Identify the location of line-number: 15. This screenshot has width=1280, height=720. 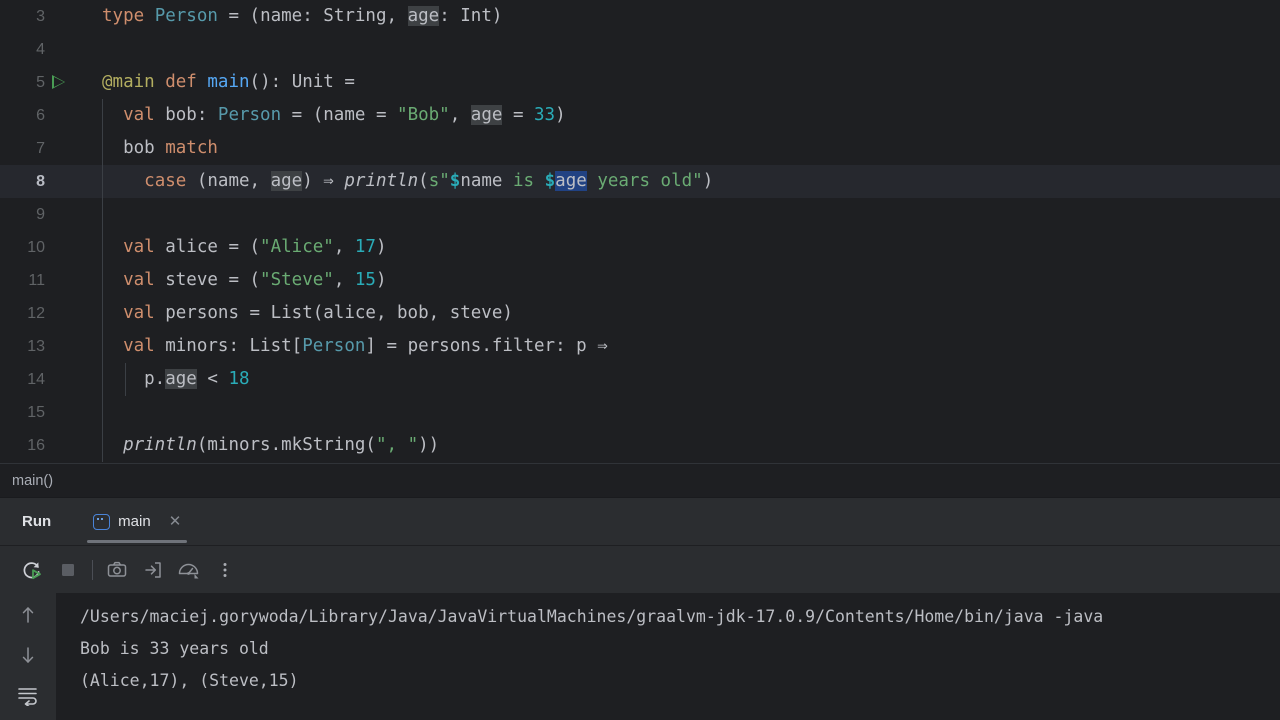
(36, 412).